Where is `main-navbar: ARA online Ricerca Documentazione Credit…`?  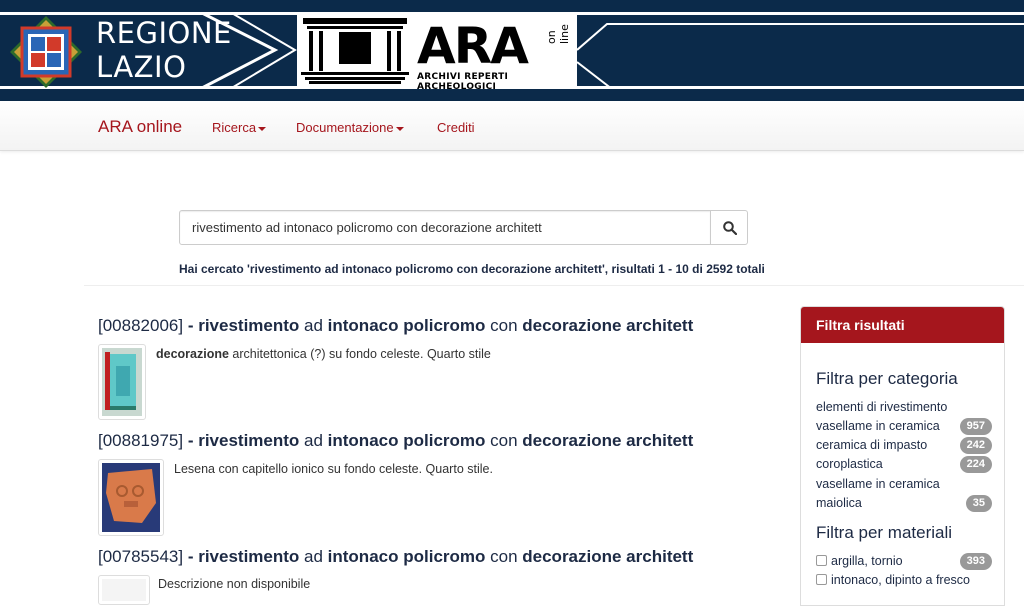 main-navbar: ARA online Ricerca Documentazione Credit… is located at coordinates (512, 126).